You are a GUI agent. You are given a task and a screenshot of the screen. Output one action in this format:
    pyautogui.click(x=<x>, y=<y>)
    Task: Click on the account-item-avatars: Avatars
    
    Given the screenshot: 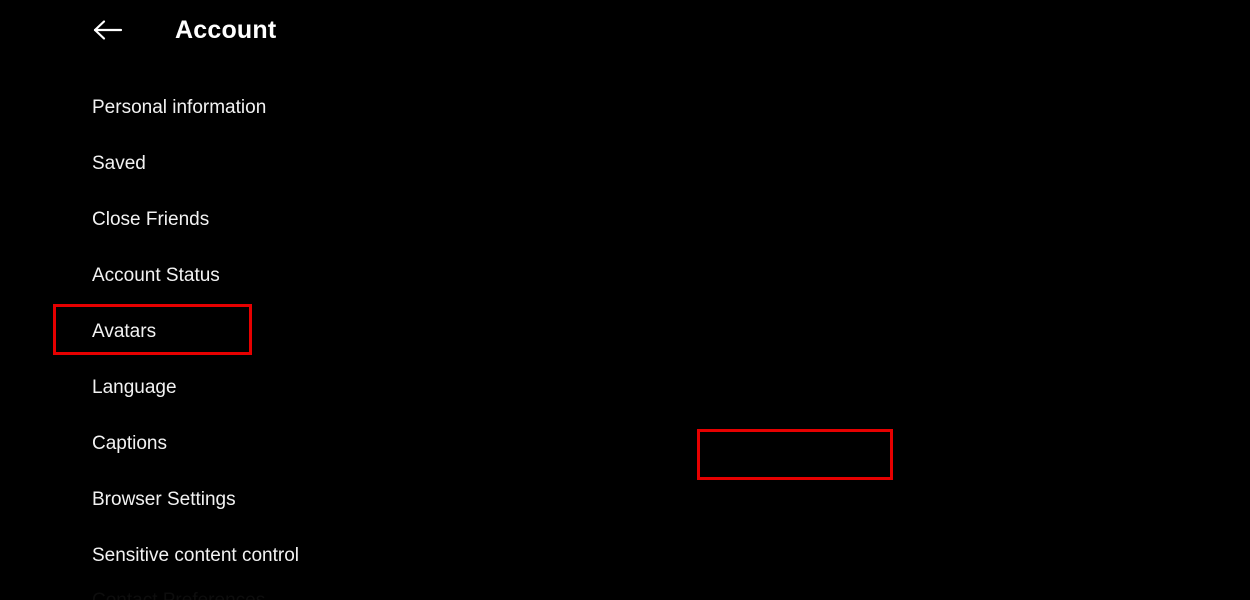 What is the action you would take?
    pyautogui.click(x=342, y=332)
    